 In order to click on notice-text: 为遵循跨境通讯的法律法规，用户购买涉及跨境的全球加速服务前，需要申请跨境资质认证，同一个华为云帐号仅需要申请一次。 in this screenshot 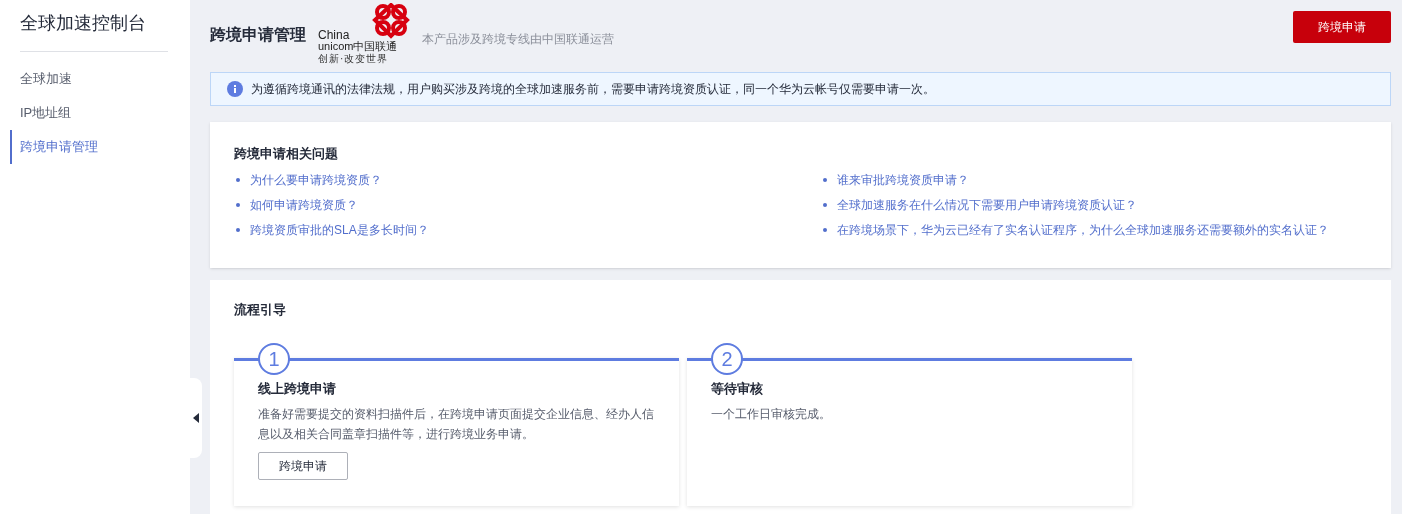, I will do `click(593, 89)`.